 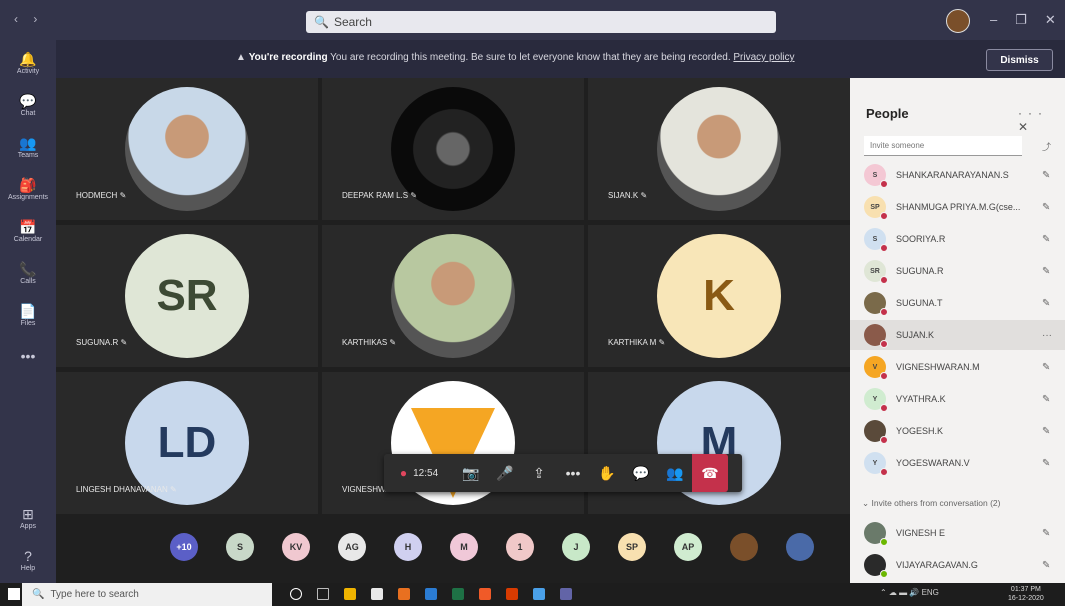 What do you see at coordinates (957, 239) in the screenshot?
I see `participant-row: S SOORIYA.R ✎` at bounding box center [957, 239].